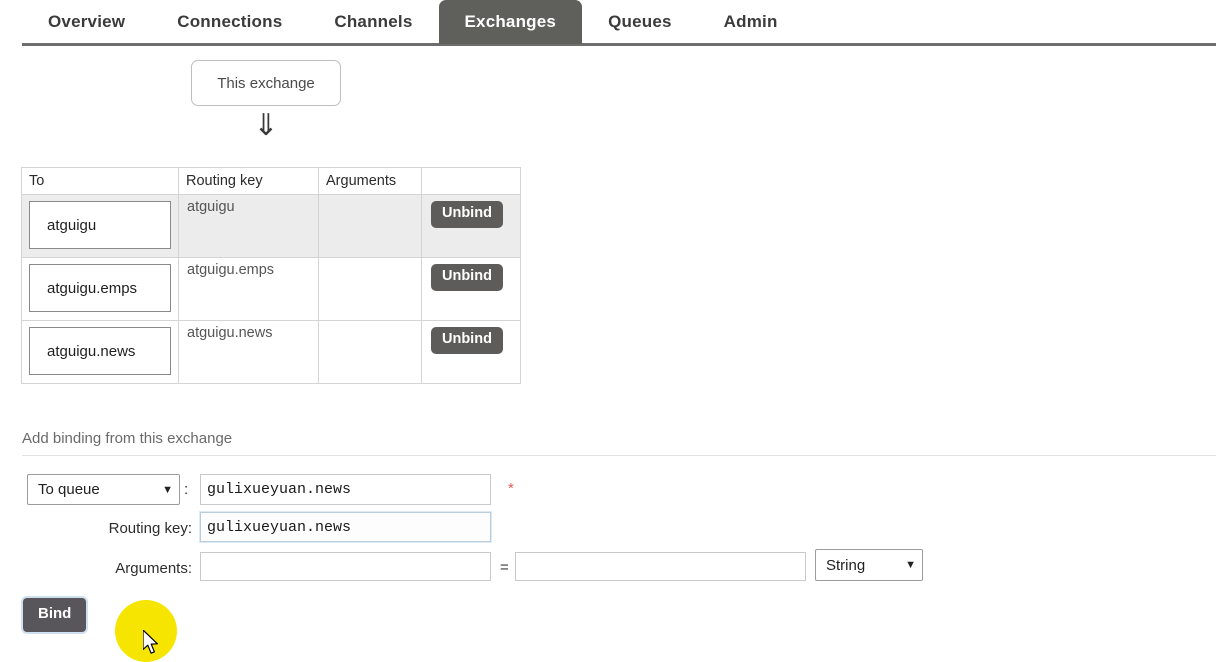  Describe the element at coordinates (186, 489) in the screenshot. I see `destination-colon: :` at that location.